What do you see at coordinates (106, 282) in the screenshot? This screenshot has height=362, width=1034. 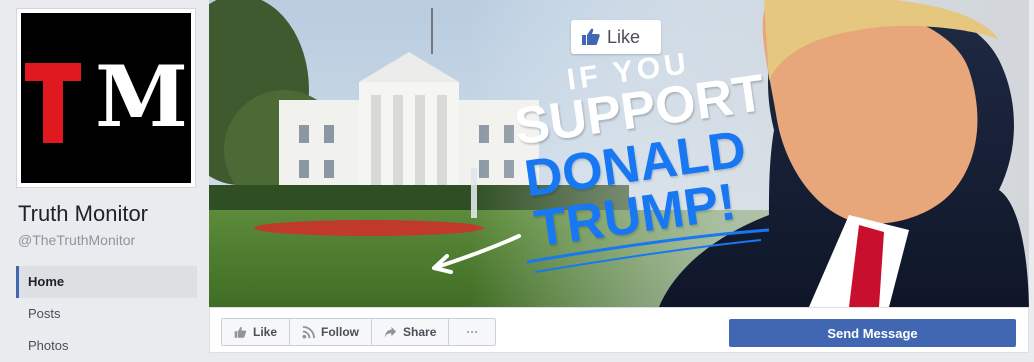 I see `nav-item-home: Home` at bounding box center [106, 282].